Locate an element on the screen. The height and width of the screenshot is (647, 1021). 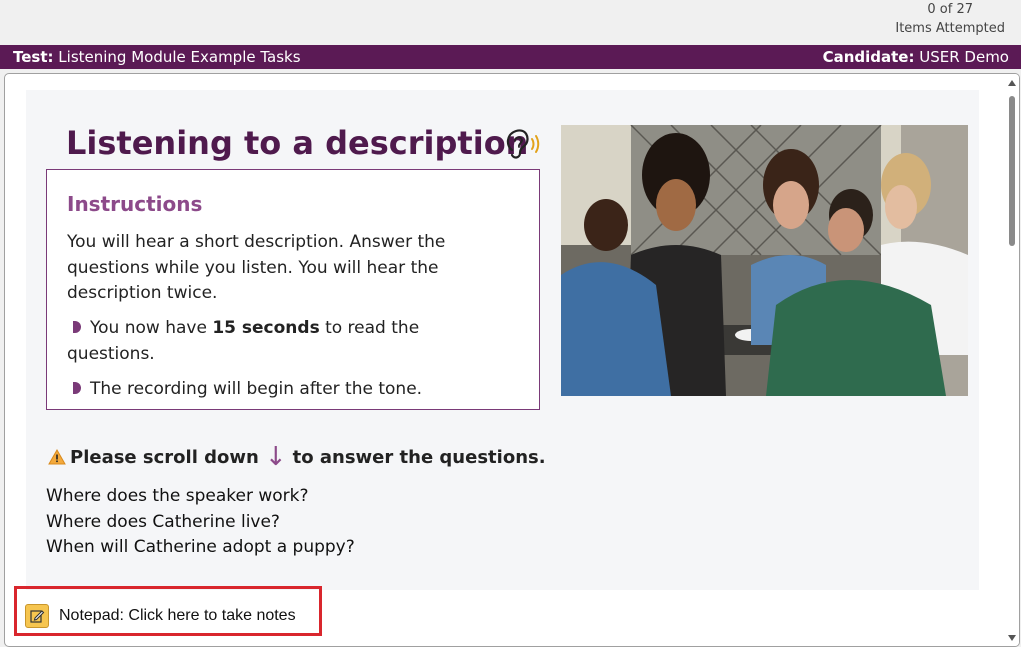
items-attempted-counter: 0 of 27 Items Attempted is located at coordinates (950, 19).